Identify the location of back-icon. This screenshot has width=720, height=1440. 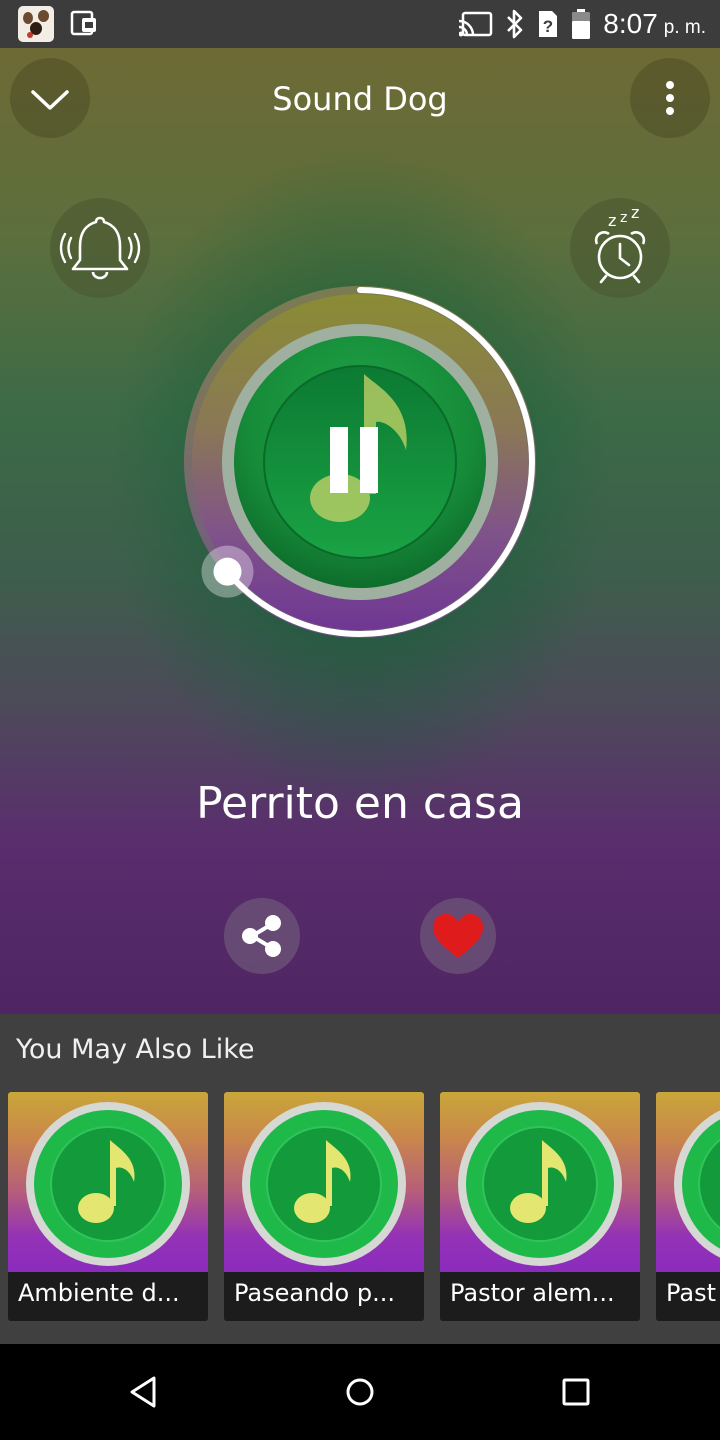
(144, 1392).